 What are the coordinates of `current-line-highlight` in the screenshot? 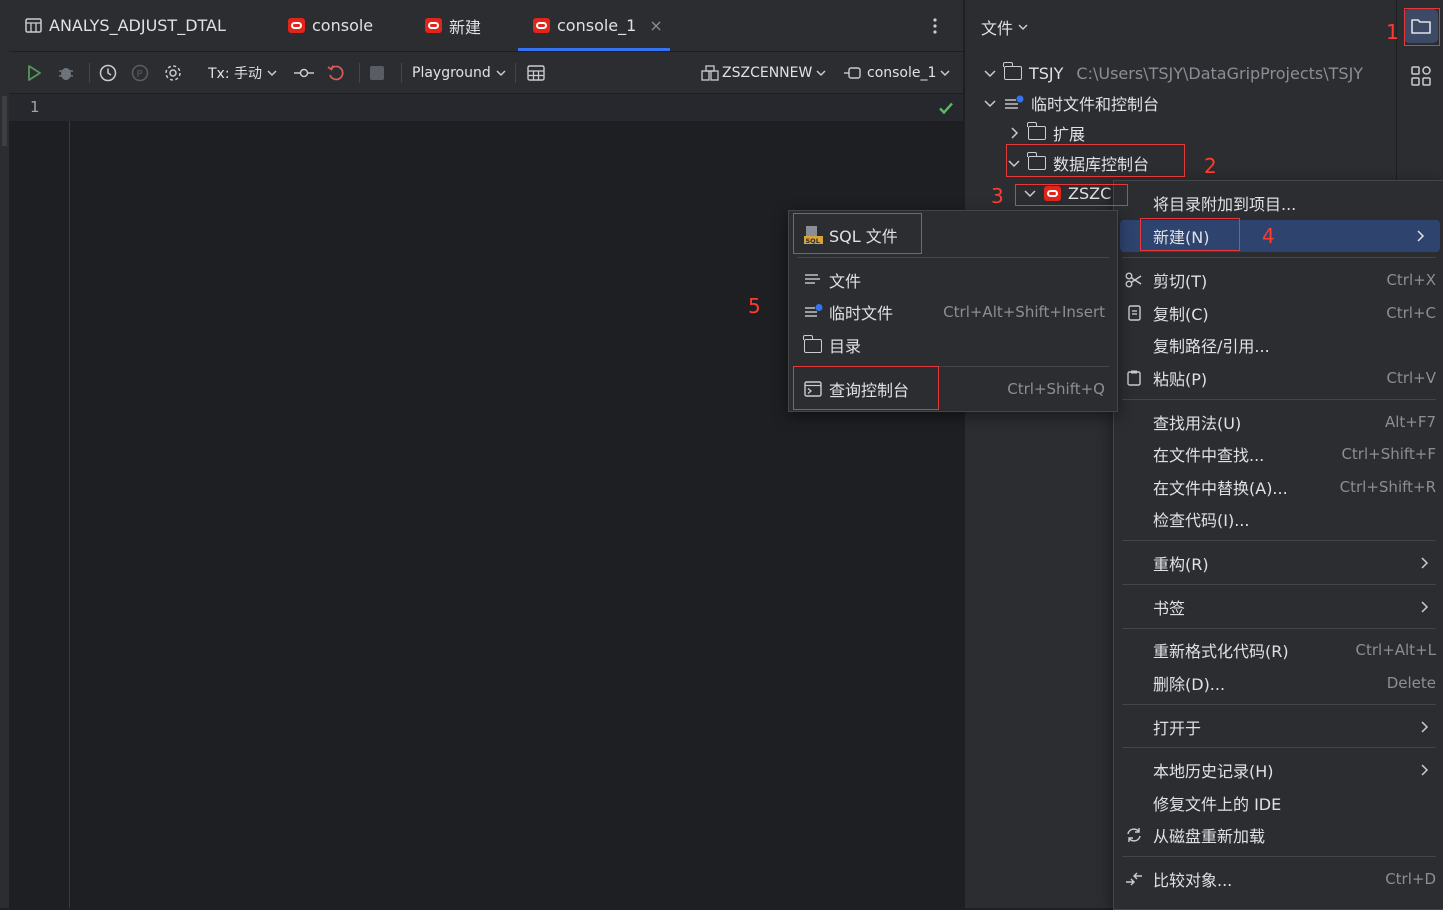 It's located at (486, 107).